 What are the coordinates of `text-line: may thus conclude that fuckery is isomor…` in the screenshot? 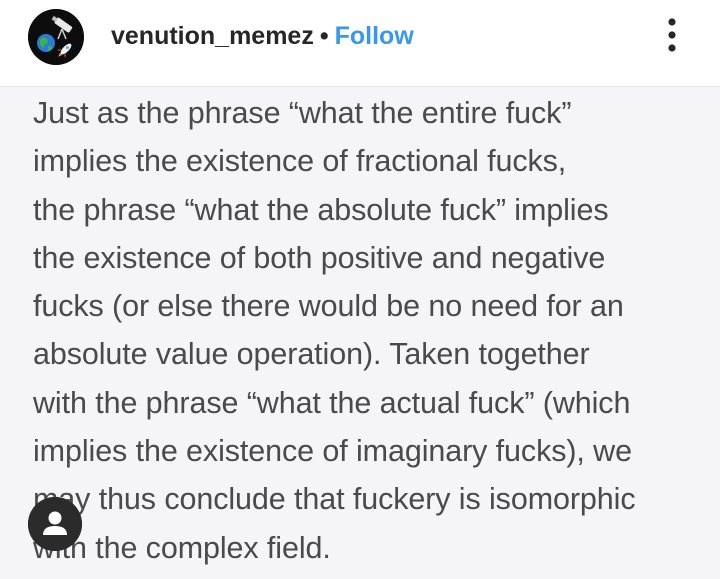 It's located at (334, 499).